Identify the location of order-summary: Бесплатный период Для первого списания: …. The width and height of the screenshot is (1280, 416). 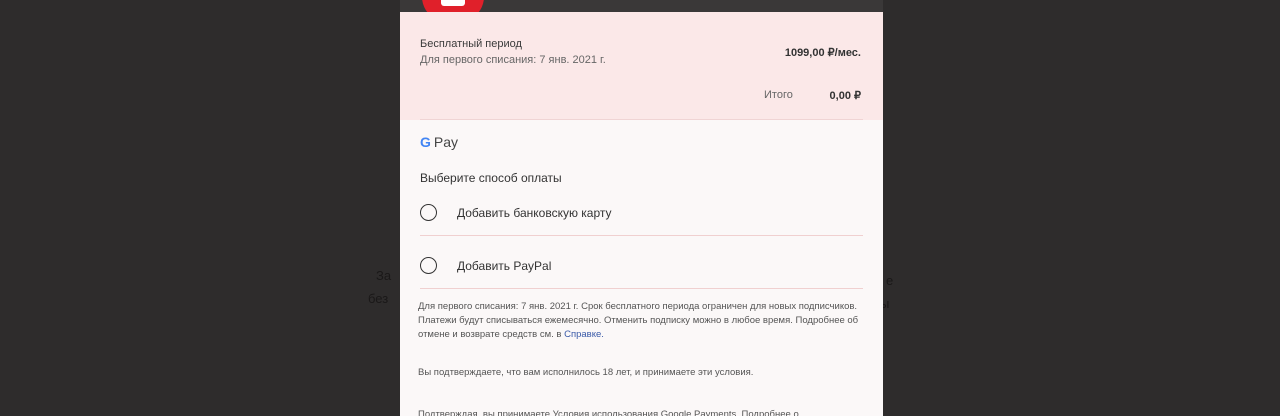
(641, 66).